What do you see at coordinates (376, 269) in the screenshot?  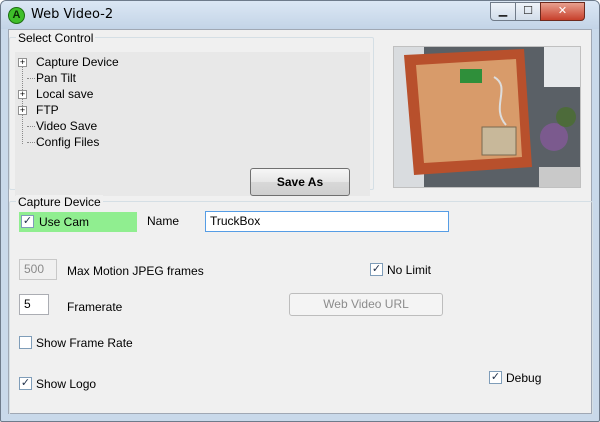 I see `no-limit-check-box: ✓` at bounding box center [376, 269].